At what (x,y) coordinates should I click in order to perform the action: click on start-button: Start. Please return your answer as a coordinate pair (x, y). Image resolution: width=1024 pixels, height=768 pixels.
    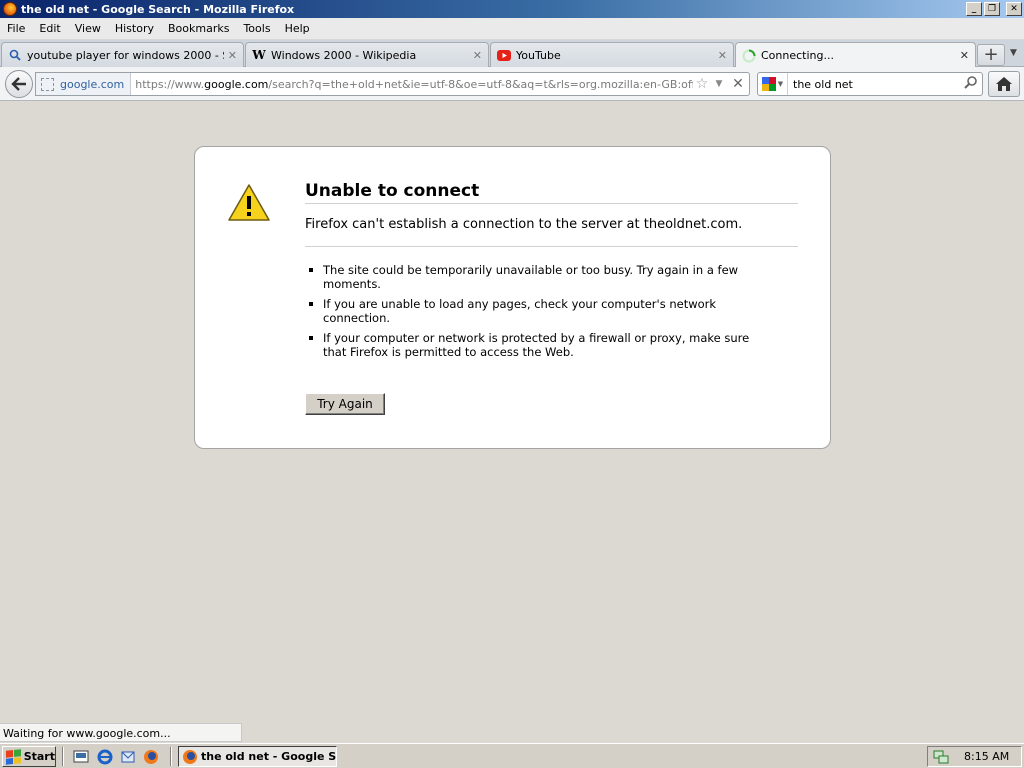
    Looking at the image, I should click on (29, 756).